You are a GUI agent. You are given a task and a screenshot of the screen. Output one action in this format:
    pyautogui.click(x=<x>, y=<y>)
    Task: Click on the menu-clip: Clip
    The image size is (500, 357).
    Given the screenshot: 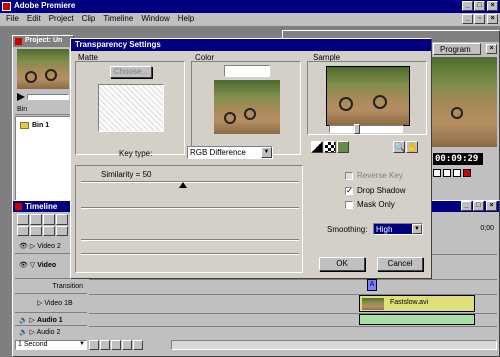 What is the action you would take?
    pyautogui.click(x=89, y=19)
    